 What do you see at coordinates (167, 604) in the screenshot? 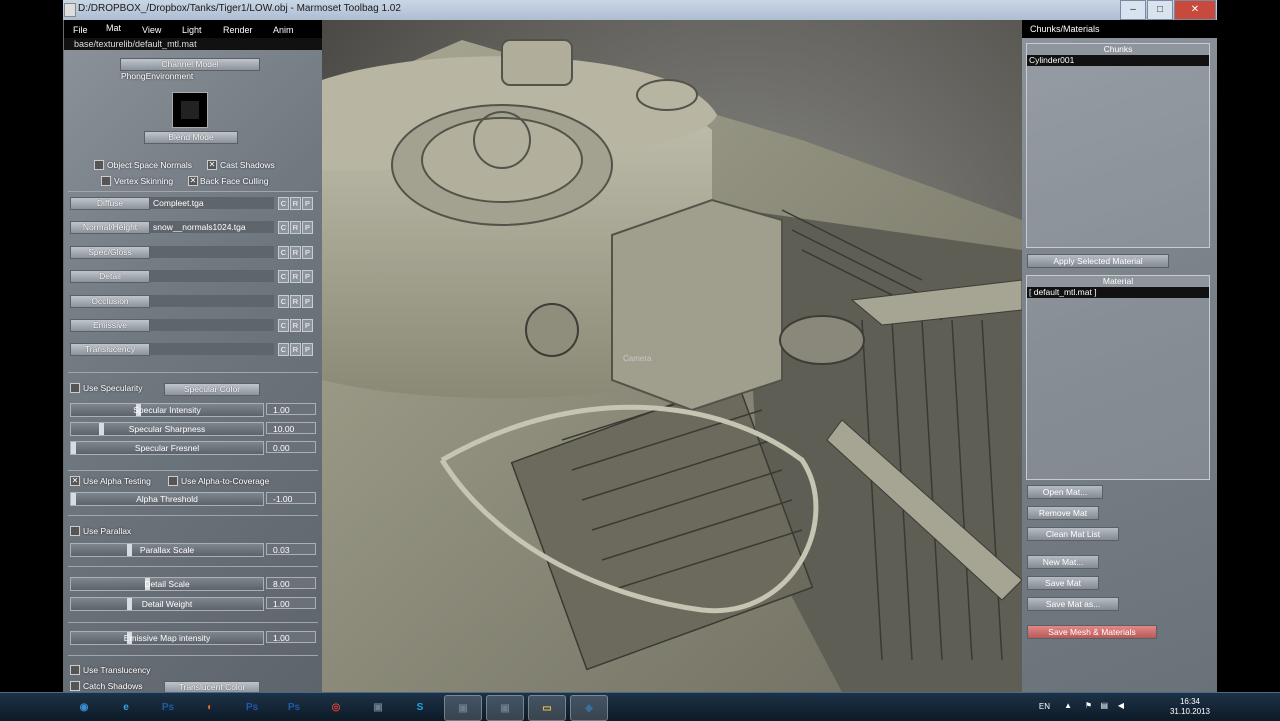
I see `detail-weight-slider: Detail Weight` at bounding box center [167, 604].